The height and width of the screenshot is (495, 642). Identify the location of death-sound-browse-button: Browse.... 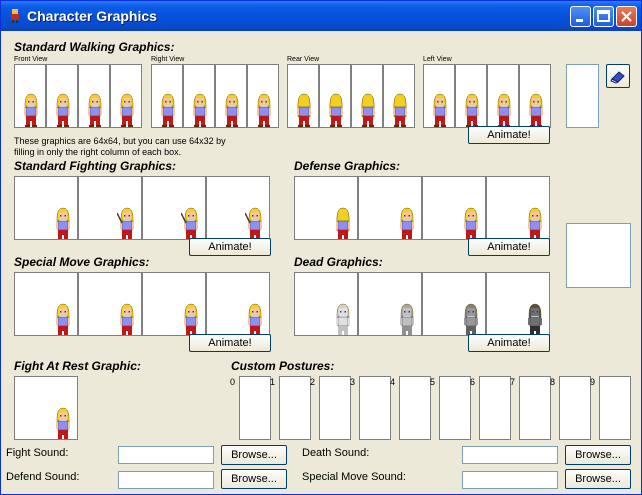
(598, 455).